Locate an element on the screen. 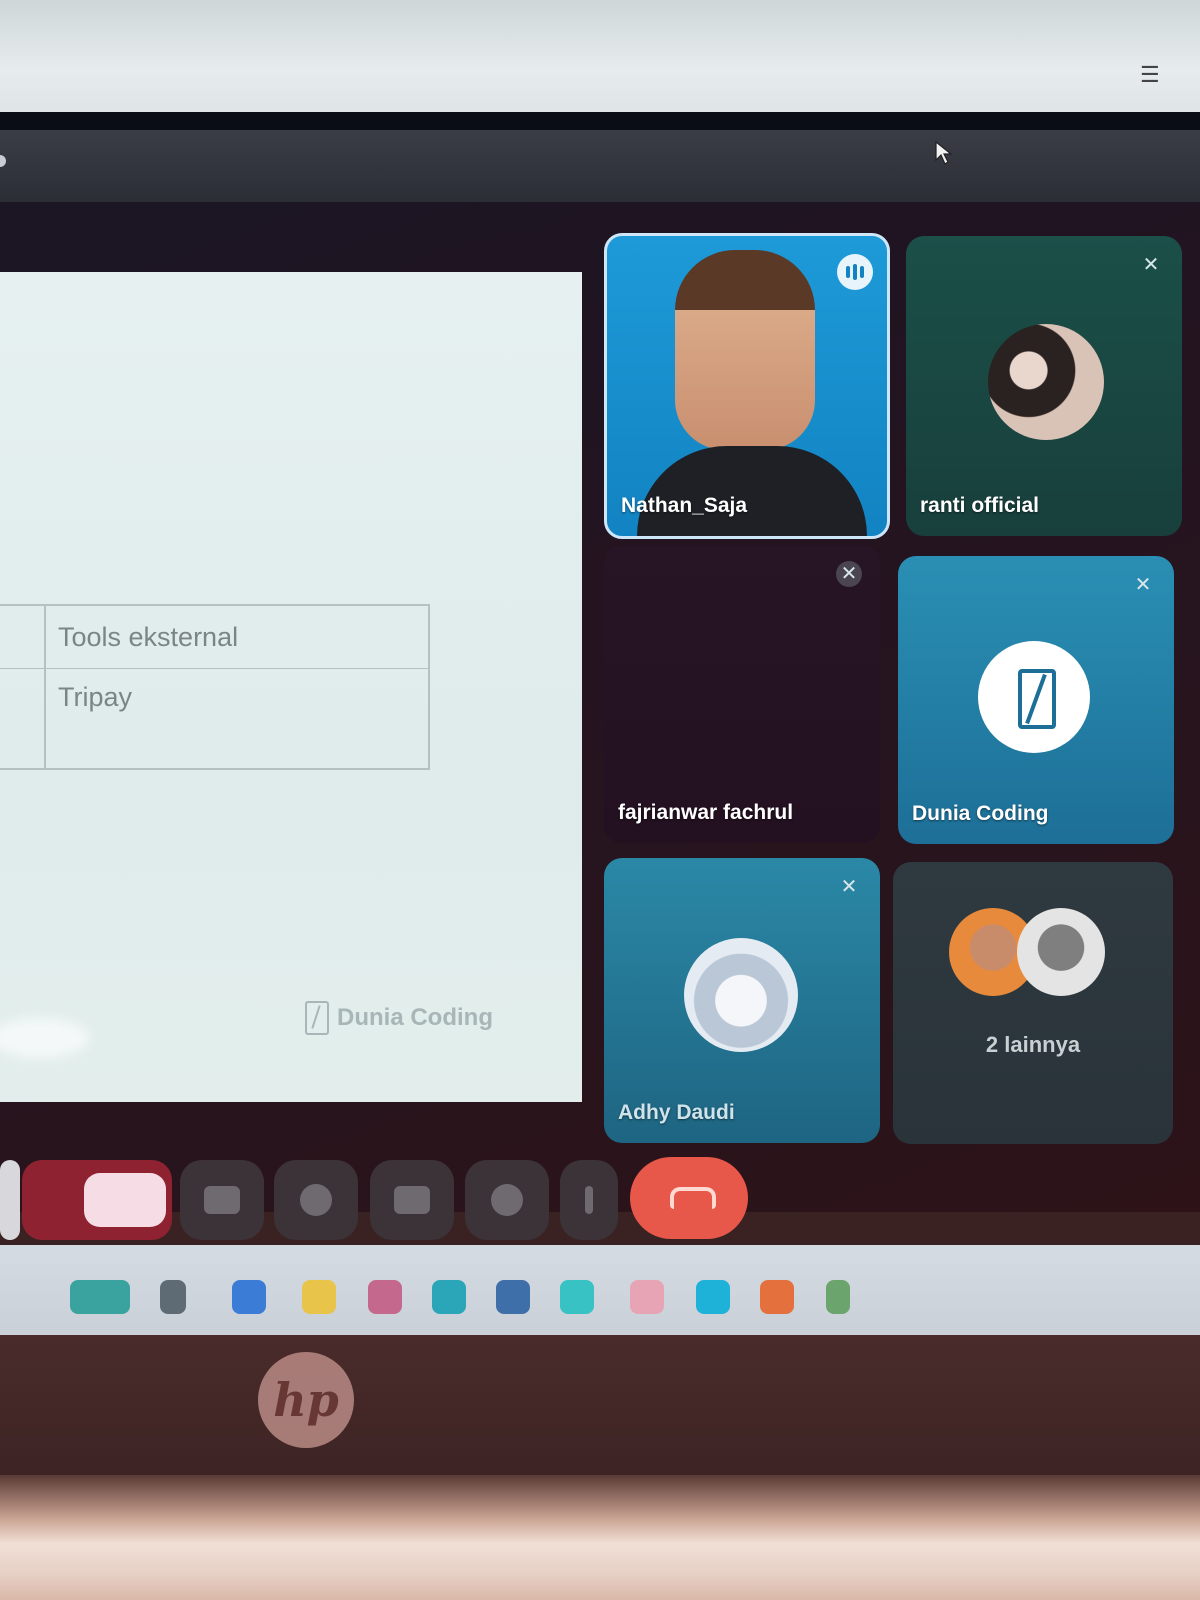 This screenshot has height=1600, width=1200. share-screen-button is located at coordinates (412, 1200).